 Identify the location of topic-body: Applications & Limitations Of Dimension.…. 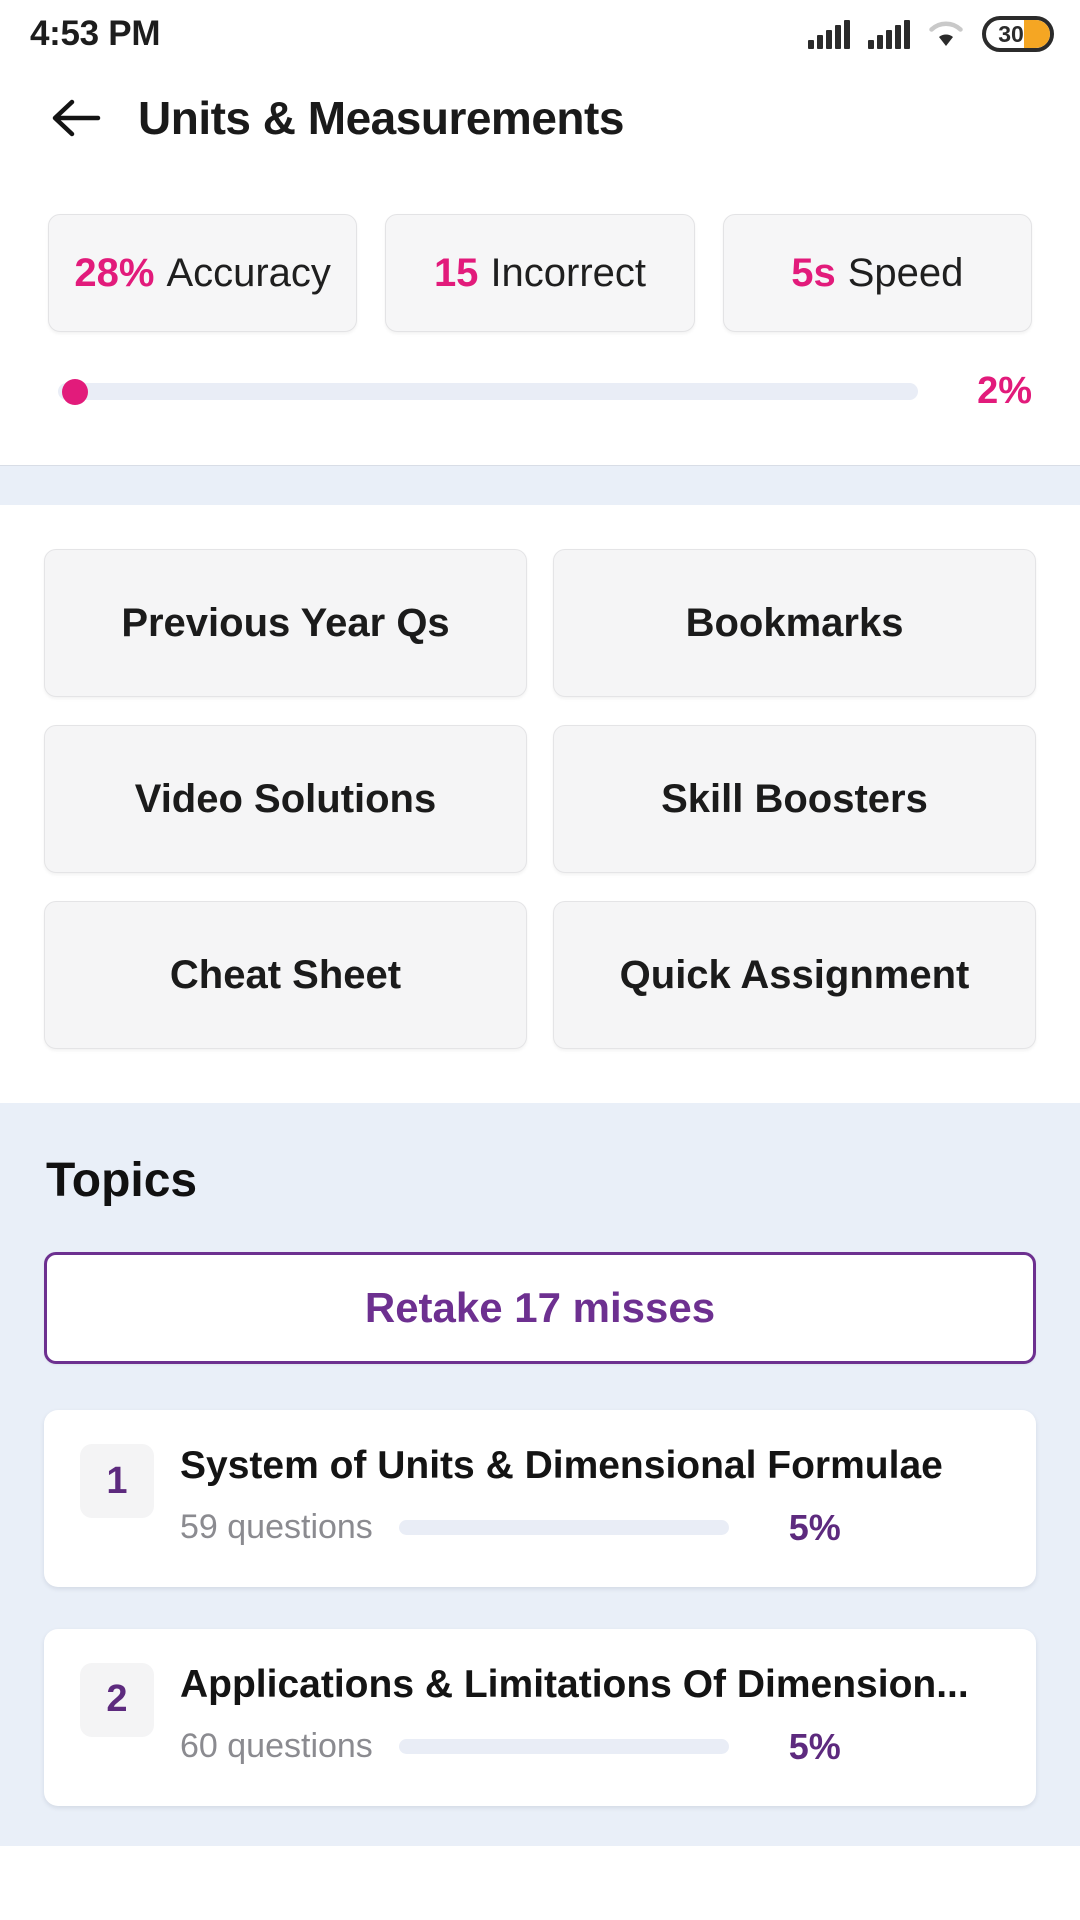
(590, 1715).